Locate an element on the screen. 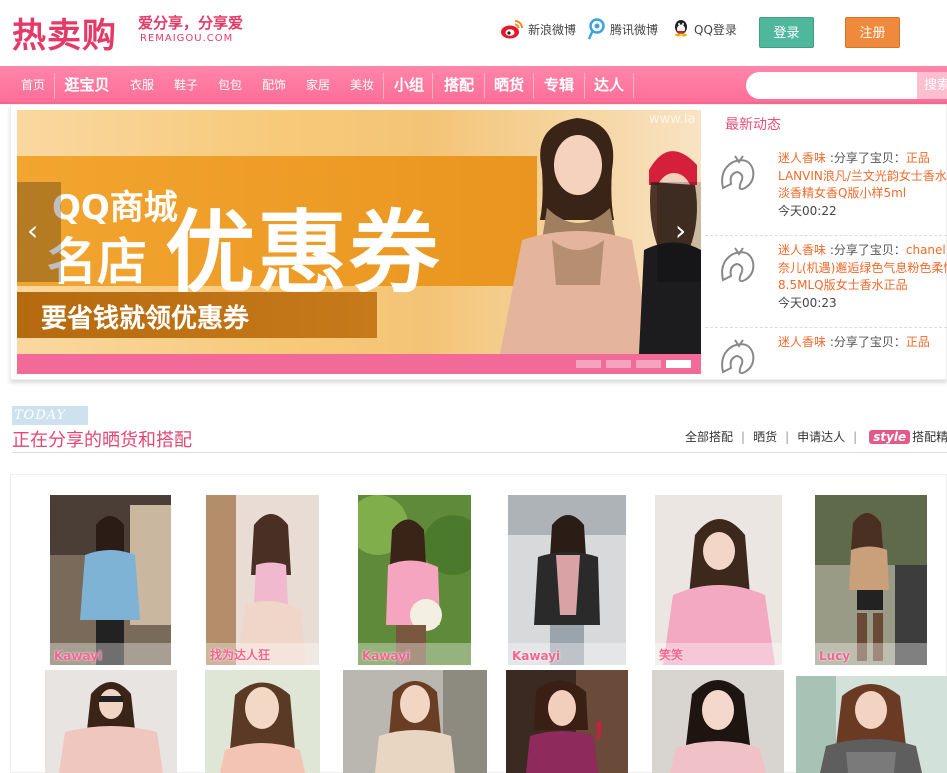 Image resolution: width=947 pixels, height=773 pixels. link-featured-outfits: 搭配精选 is located at coordinates (929, 436).